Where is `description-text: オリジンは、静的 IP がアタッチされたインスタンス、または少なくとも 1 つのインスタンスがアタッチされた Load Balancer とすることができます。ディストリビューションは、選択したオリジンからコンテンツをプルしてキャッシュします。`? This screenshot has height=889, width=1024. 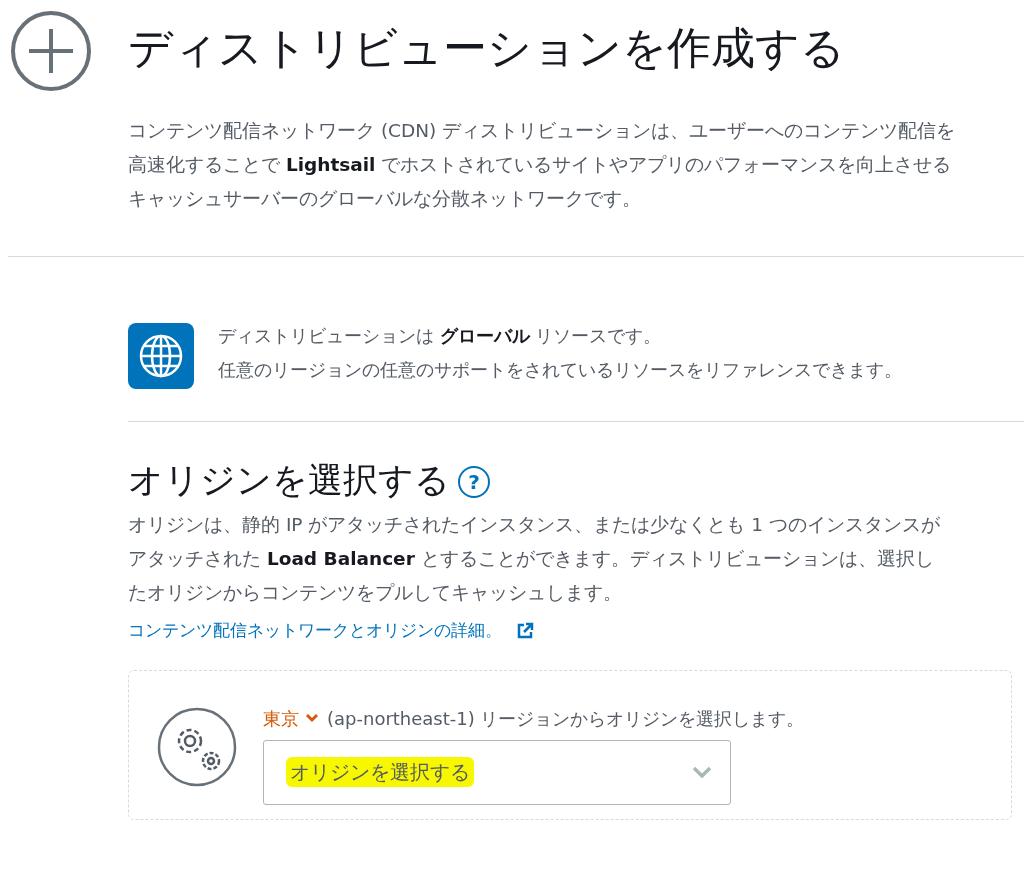 description-text: オリジンは、静的 IP がアタッチされたインスタンス、または少なくとも 1 つのインスタンスがアタッチされた Load Balancer とすることができます。ディストリビューションは、選択したオリジンからコンテンツをプルしてキャッシュします。 is located at coordinates (534, 559).